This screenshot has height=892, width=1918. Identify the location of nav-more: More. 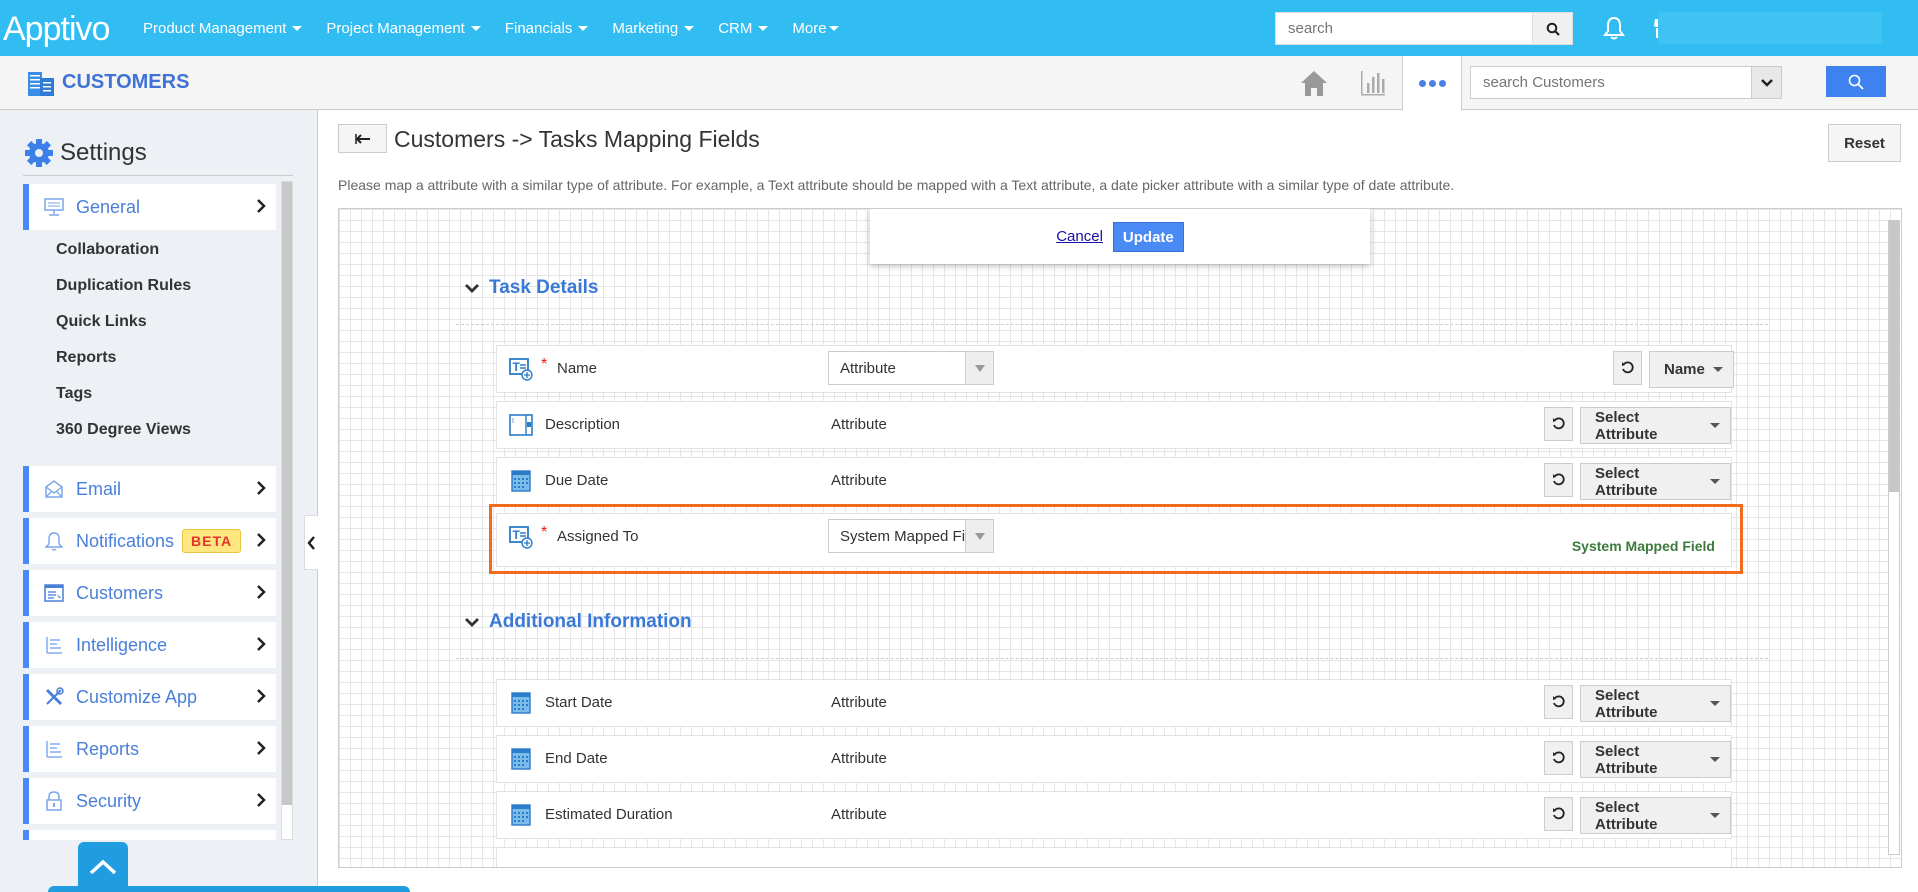
(815, 28).